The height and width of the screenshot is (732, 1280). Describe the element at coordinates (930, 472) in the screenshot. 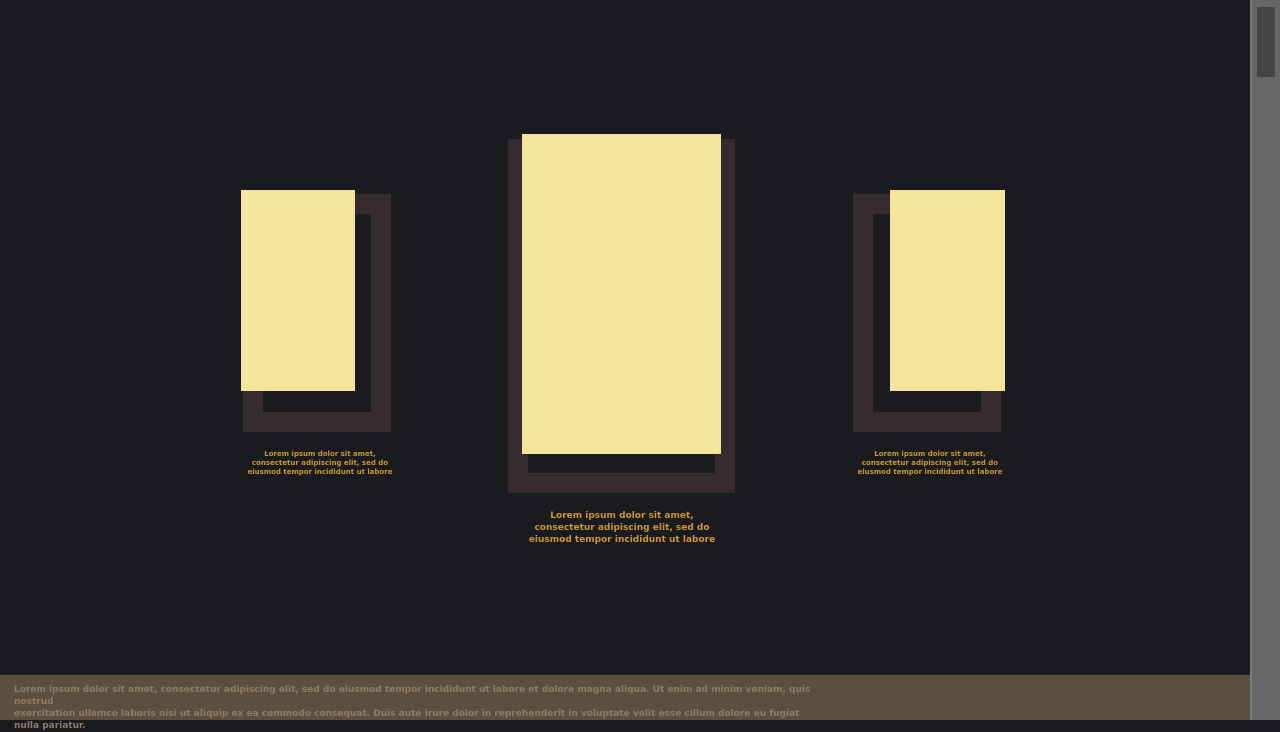

I see `right-caption-line-3: eiusmod tempor incididunt ut labore` at that location.